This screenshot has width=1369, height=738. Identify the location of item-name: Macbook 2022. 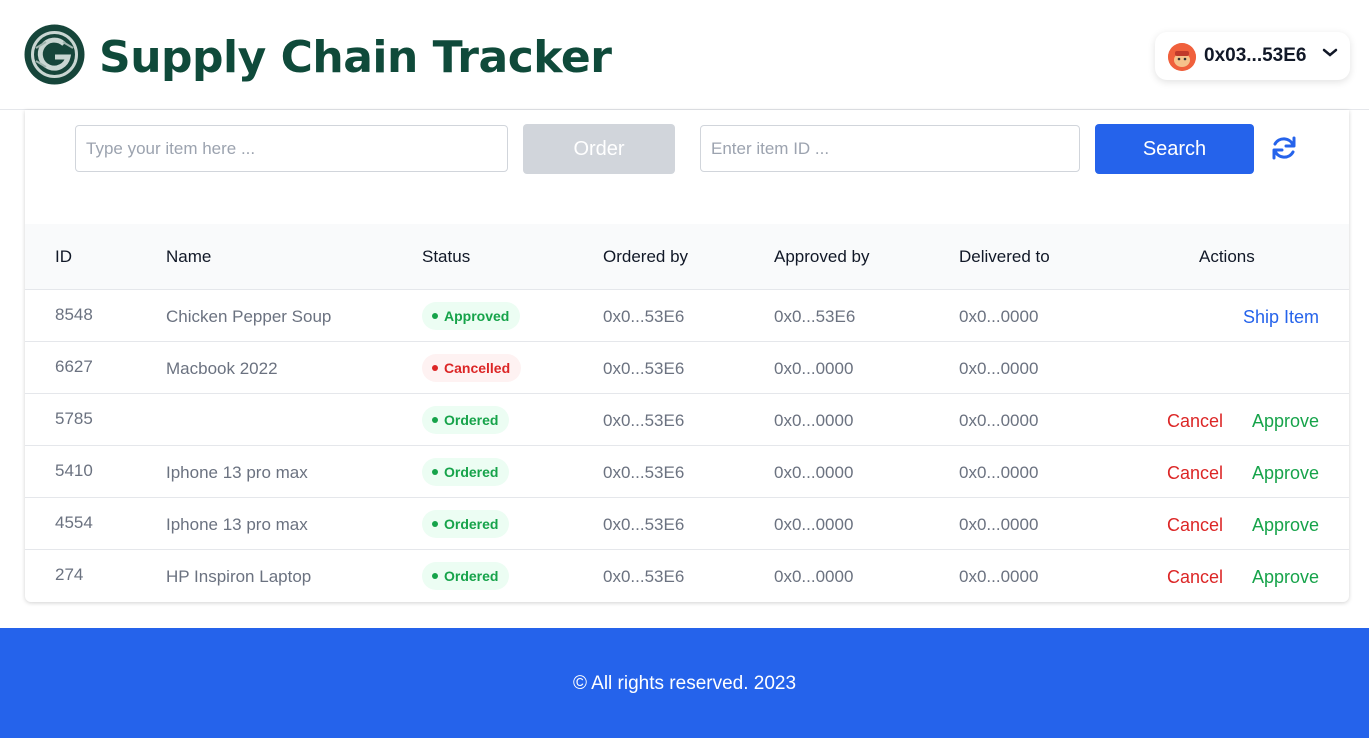
(222, 368).